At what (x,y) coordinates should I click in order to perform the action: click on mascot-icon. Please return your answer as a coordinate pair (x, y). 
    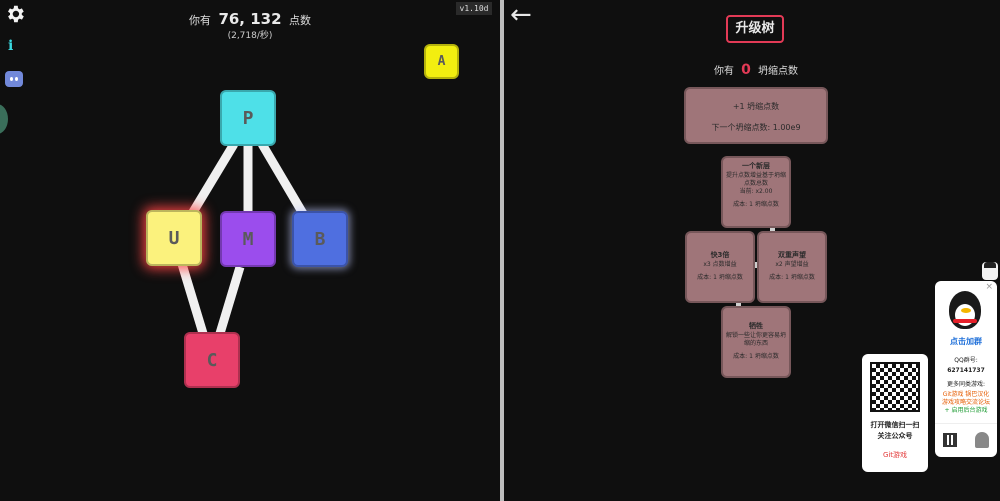
    Looking at the image, I should click on (990, 271).